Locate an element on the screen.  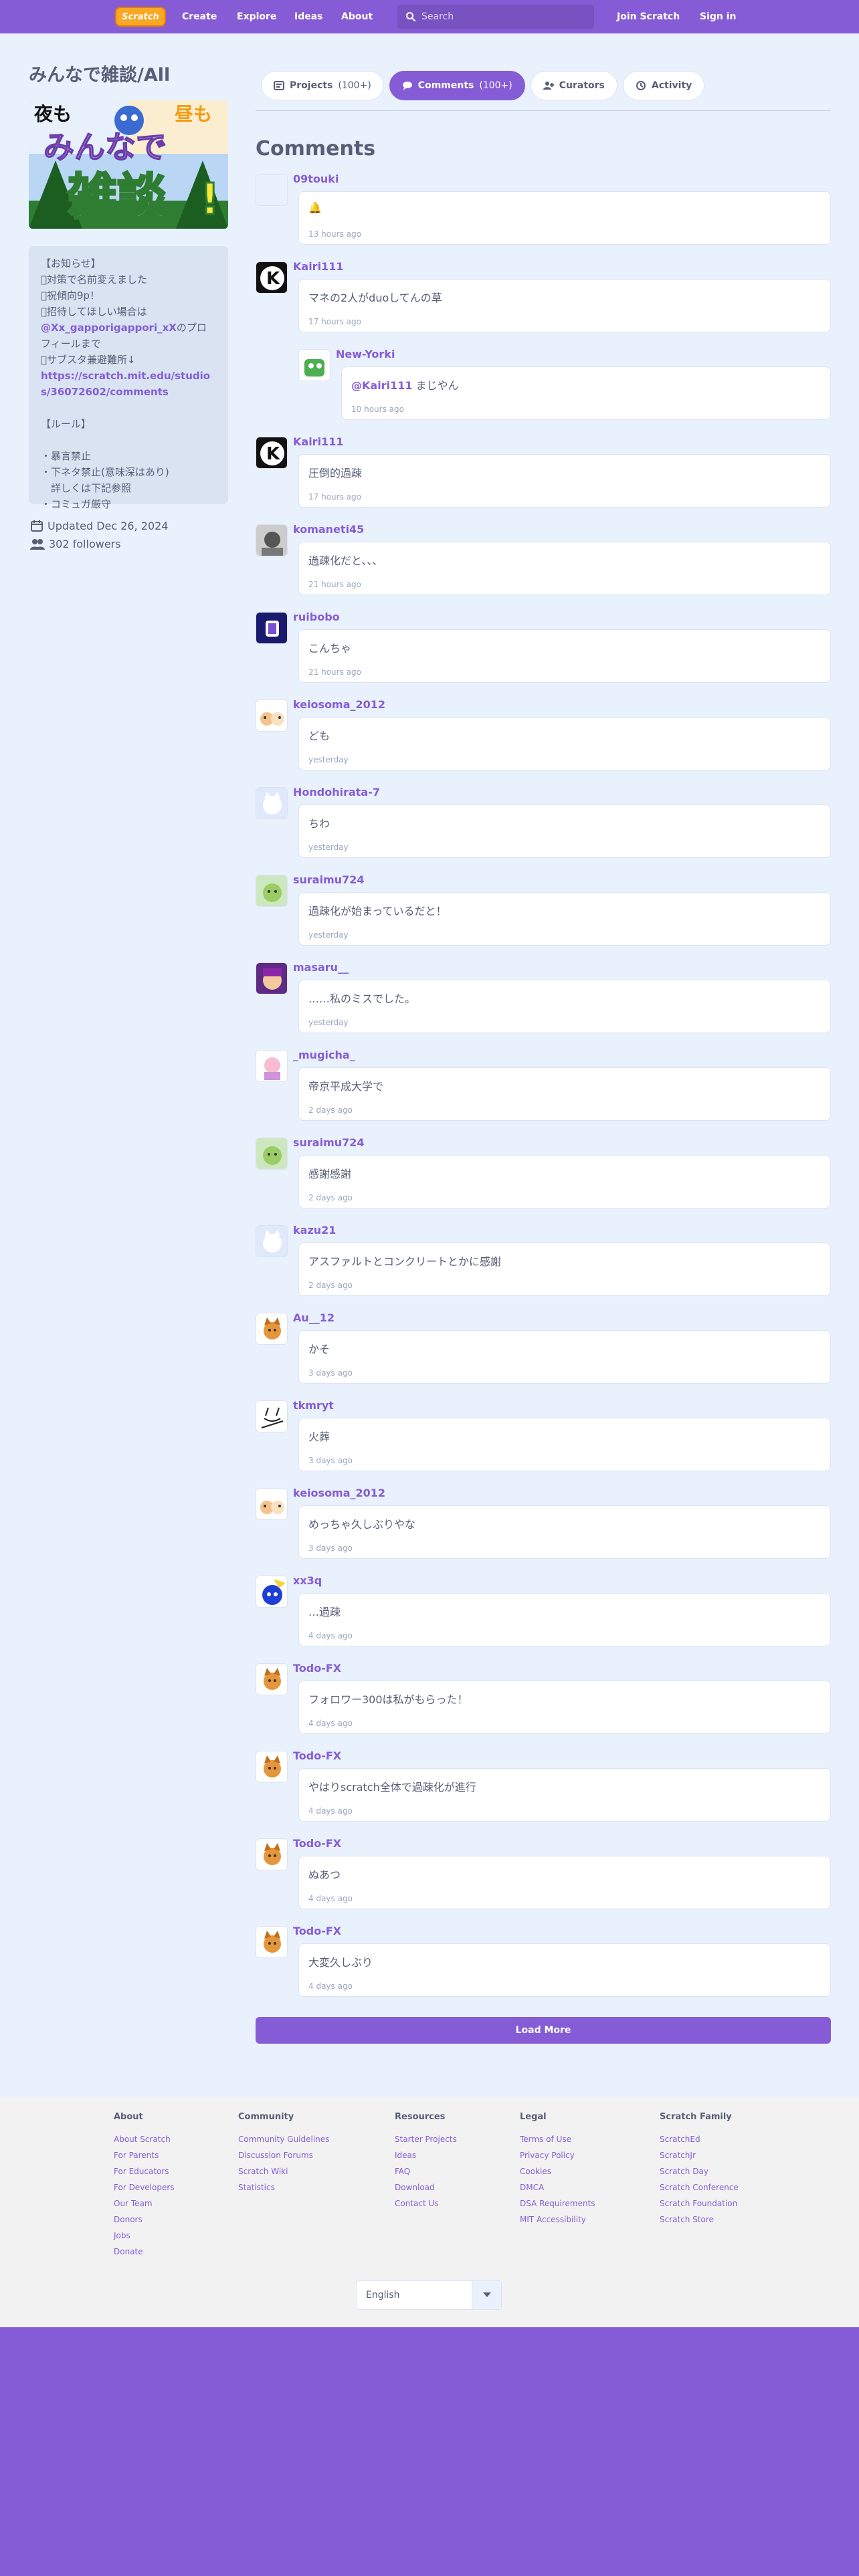
nav-explore: Explore is located at coordinates (256, 16).